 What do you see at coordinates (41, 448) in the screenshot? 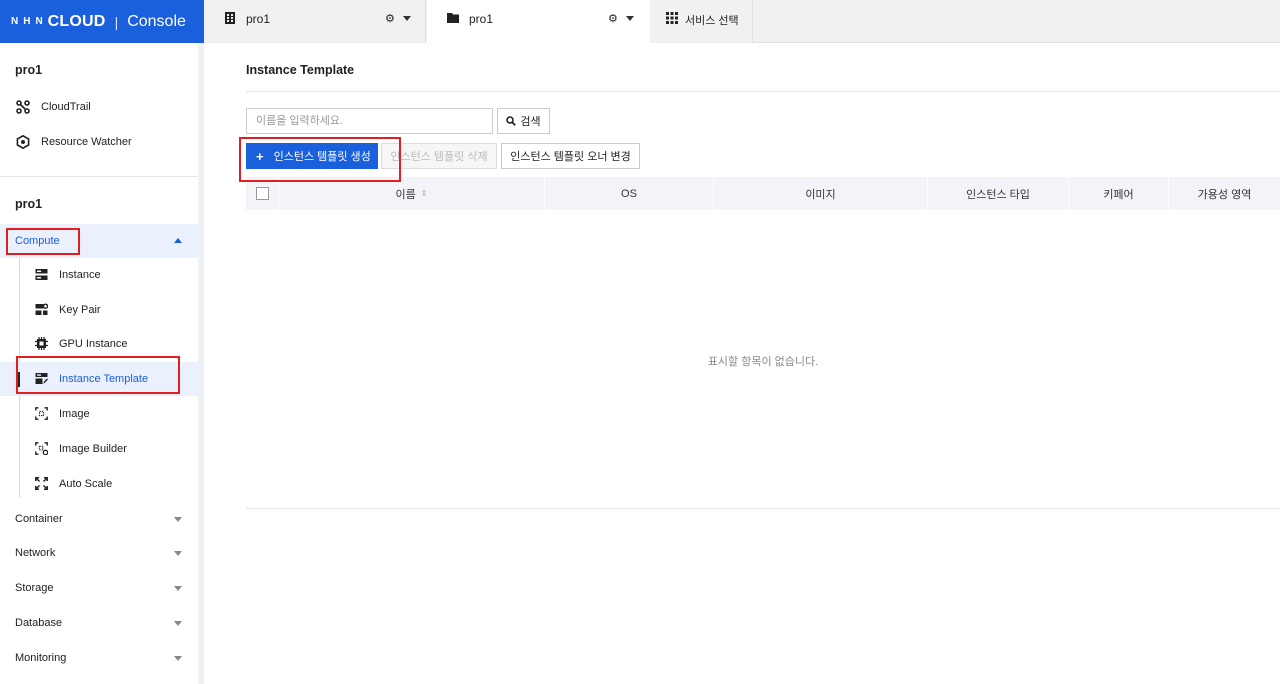
I see `image-builder-icon` at bounding box center [41, 448].